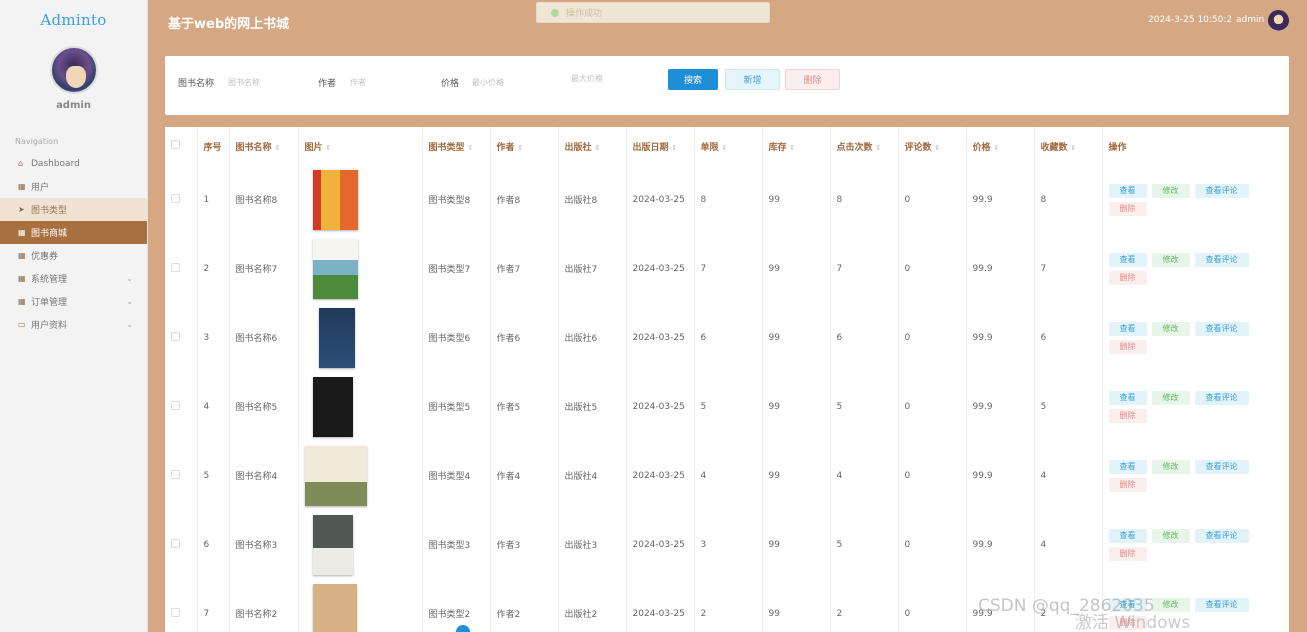  Describe the element at coordinates (213, 406) in the screenshot. I see `cell-index: 4` at that location.